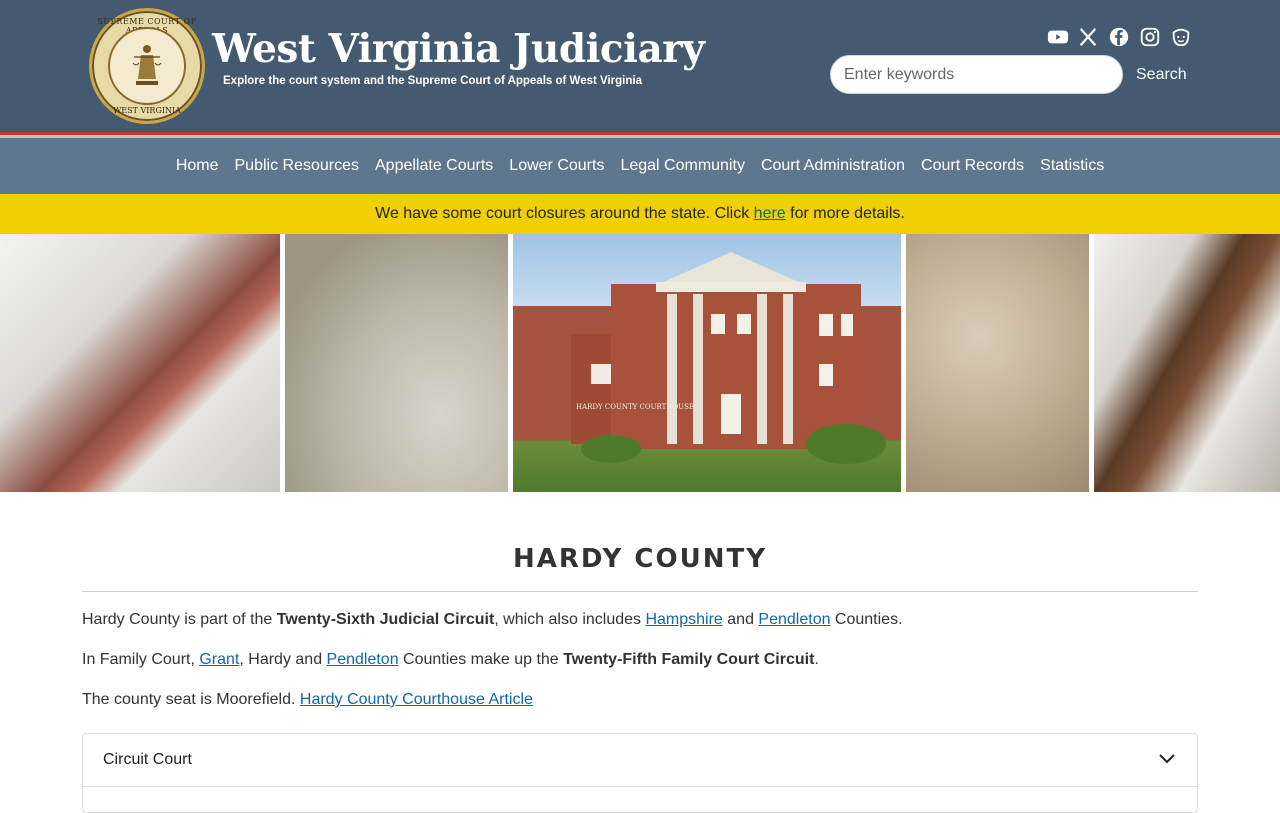 Image resolution: width=1280 pixels, height=813 pixels. What do you see at coordinates (640, 760) in the screenshot?
I see `accordion-item-circuit-court: Circuit Court` at bounding box center [640, 760].